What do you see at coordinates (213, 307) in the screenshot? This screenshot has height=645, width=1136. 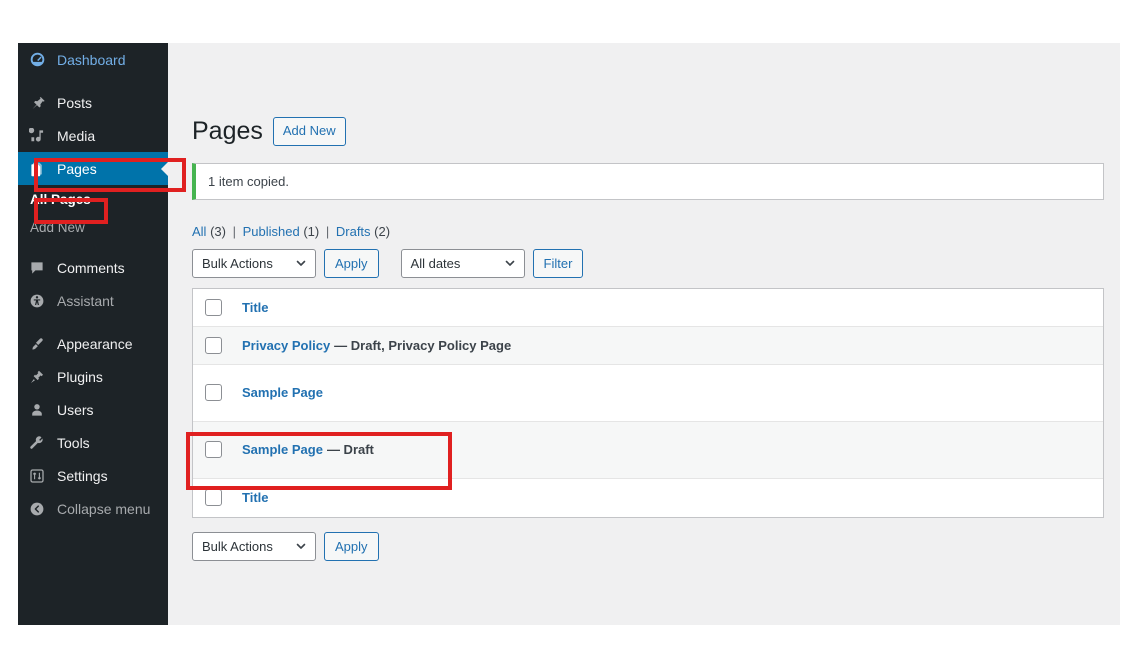 I see `select-all-checkbox-top` at bounding box center [213, 307].